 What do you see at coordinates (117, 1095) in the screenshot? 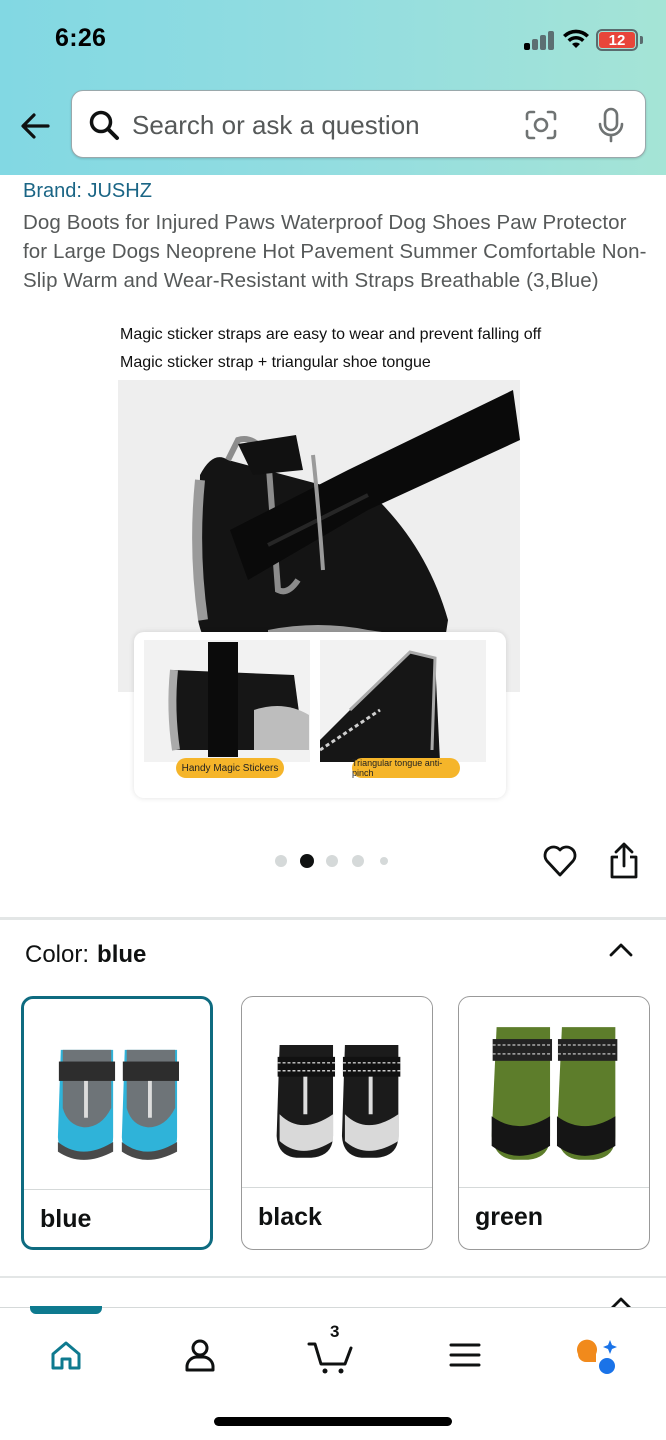
I see `blue-boots-thumbnail` at bounding box center [117, 1095].